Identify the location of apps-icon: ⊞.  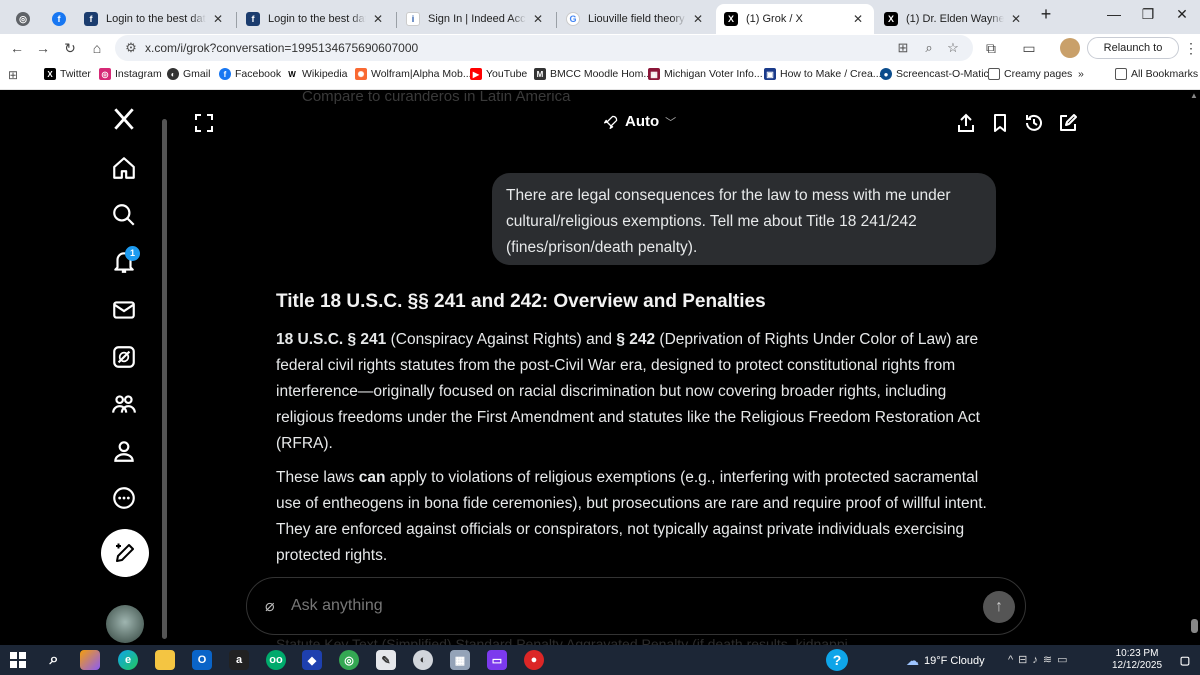
(13, 75).